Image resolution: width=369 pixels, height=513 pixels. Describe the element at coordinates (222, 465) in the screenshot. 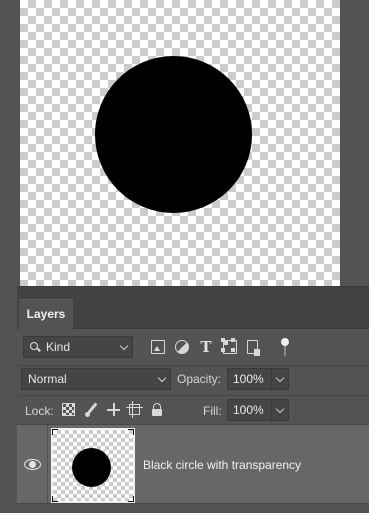

I see `layer-name: Black circle with transparency` at that location.